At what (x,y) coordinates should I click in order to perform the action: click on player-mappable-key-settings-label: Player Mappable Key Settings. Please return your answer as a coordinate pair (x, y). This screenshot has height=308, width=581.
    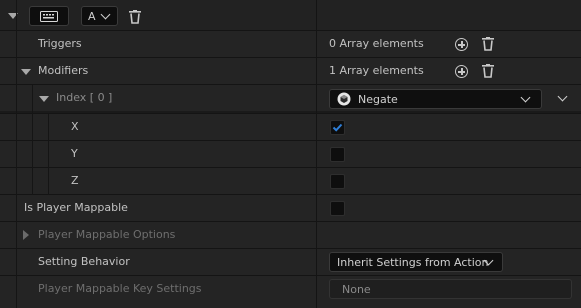
    Looking at the image, I should click on (120, 288).